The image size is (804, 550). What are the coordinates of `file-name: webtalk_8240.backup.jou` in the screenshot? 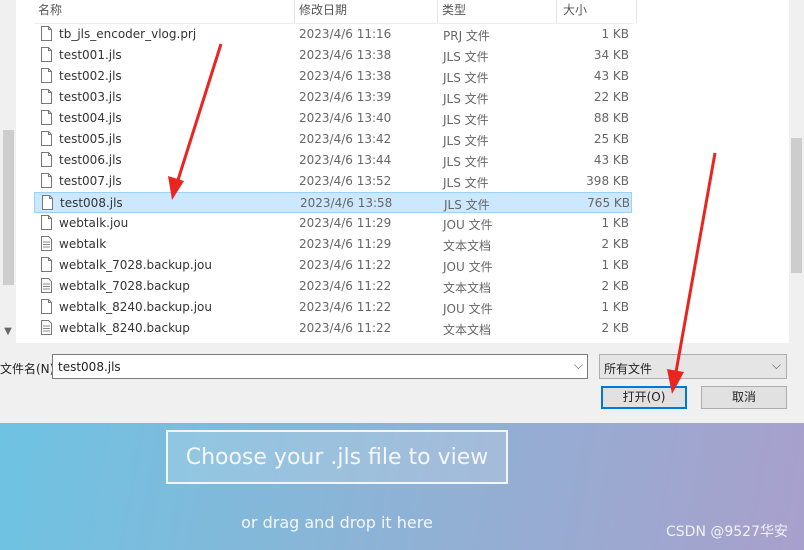 It's located at (135, 307).